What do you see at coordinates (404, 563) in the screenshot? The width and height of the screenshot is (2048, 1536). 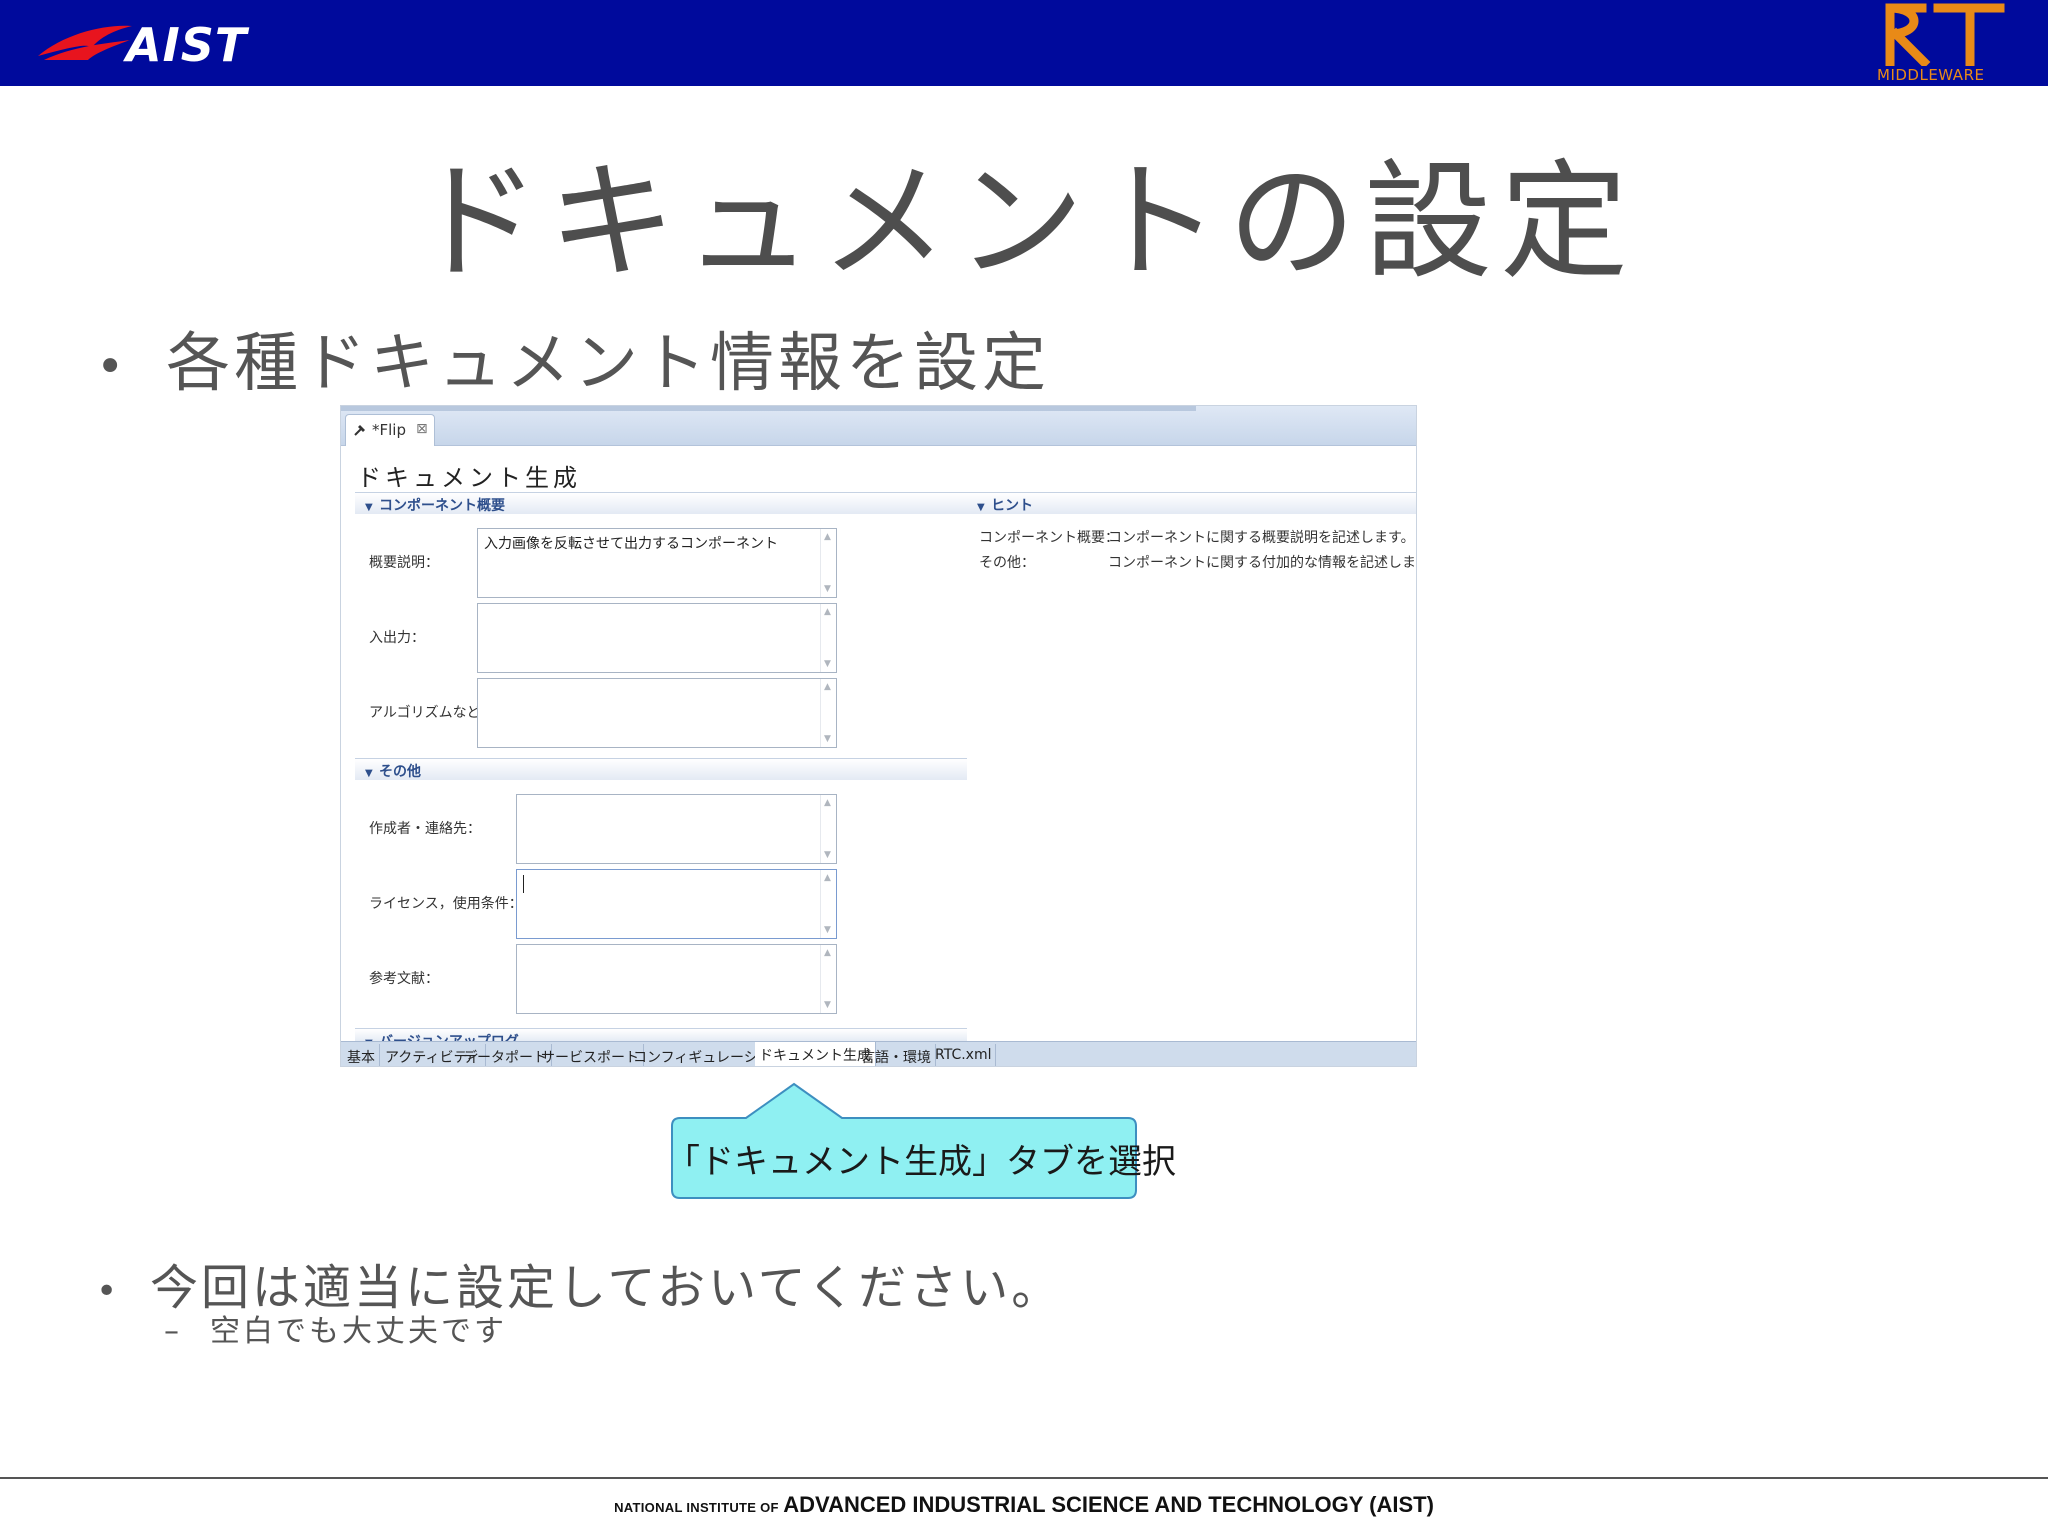 I see `description-label: 概要説明：` at bounding box center [404, 563].